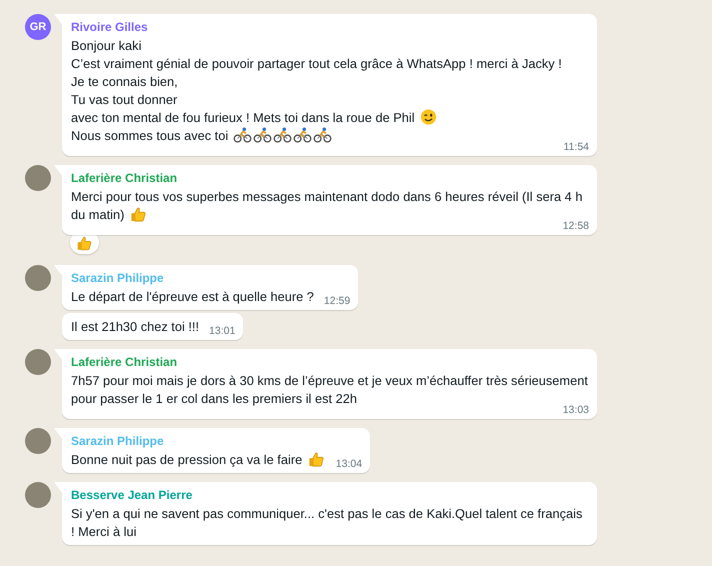 The width and height of the screenshot is (716, 566). I want to click on message-text: 7h57 pour moi mais je dors à 30 kms de l’épreuve et je veux m’échauffer très sérieusement pour passer le 1 er col dans les premiers il est 22h, so click(329, 389).